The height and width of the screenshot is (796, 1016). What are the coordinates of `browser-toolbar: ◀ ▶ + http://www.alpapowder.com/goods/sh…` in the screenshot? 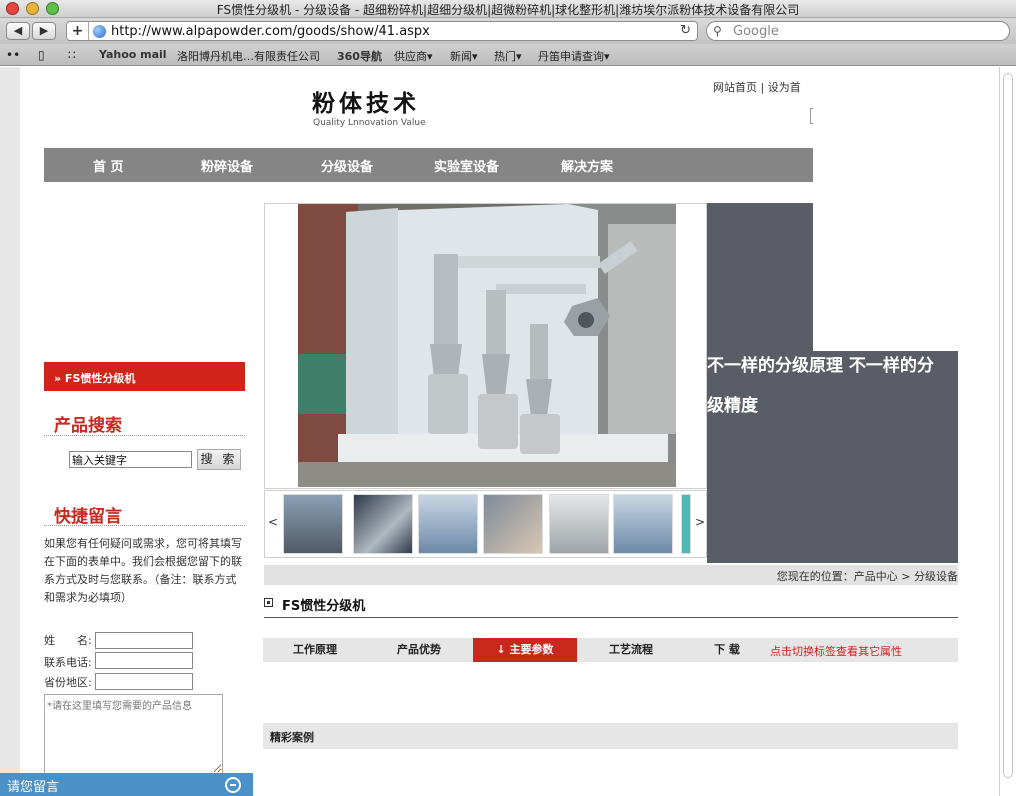 It's located at (508, 31).